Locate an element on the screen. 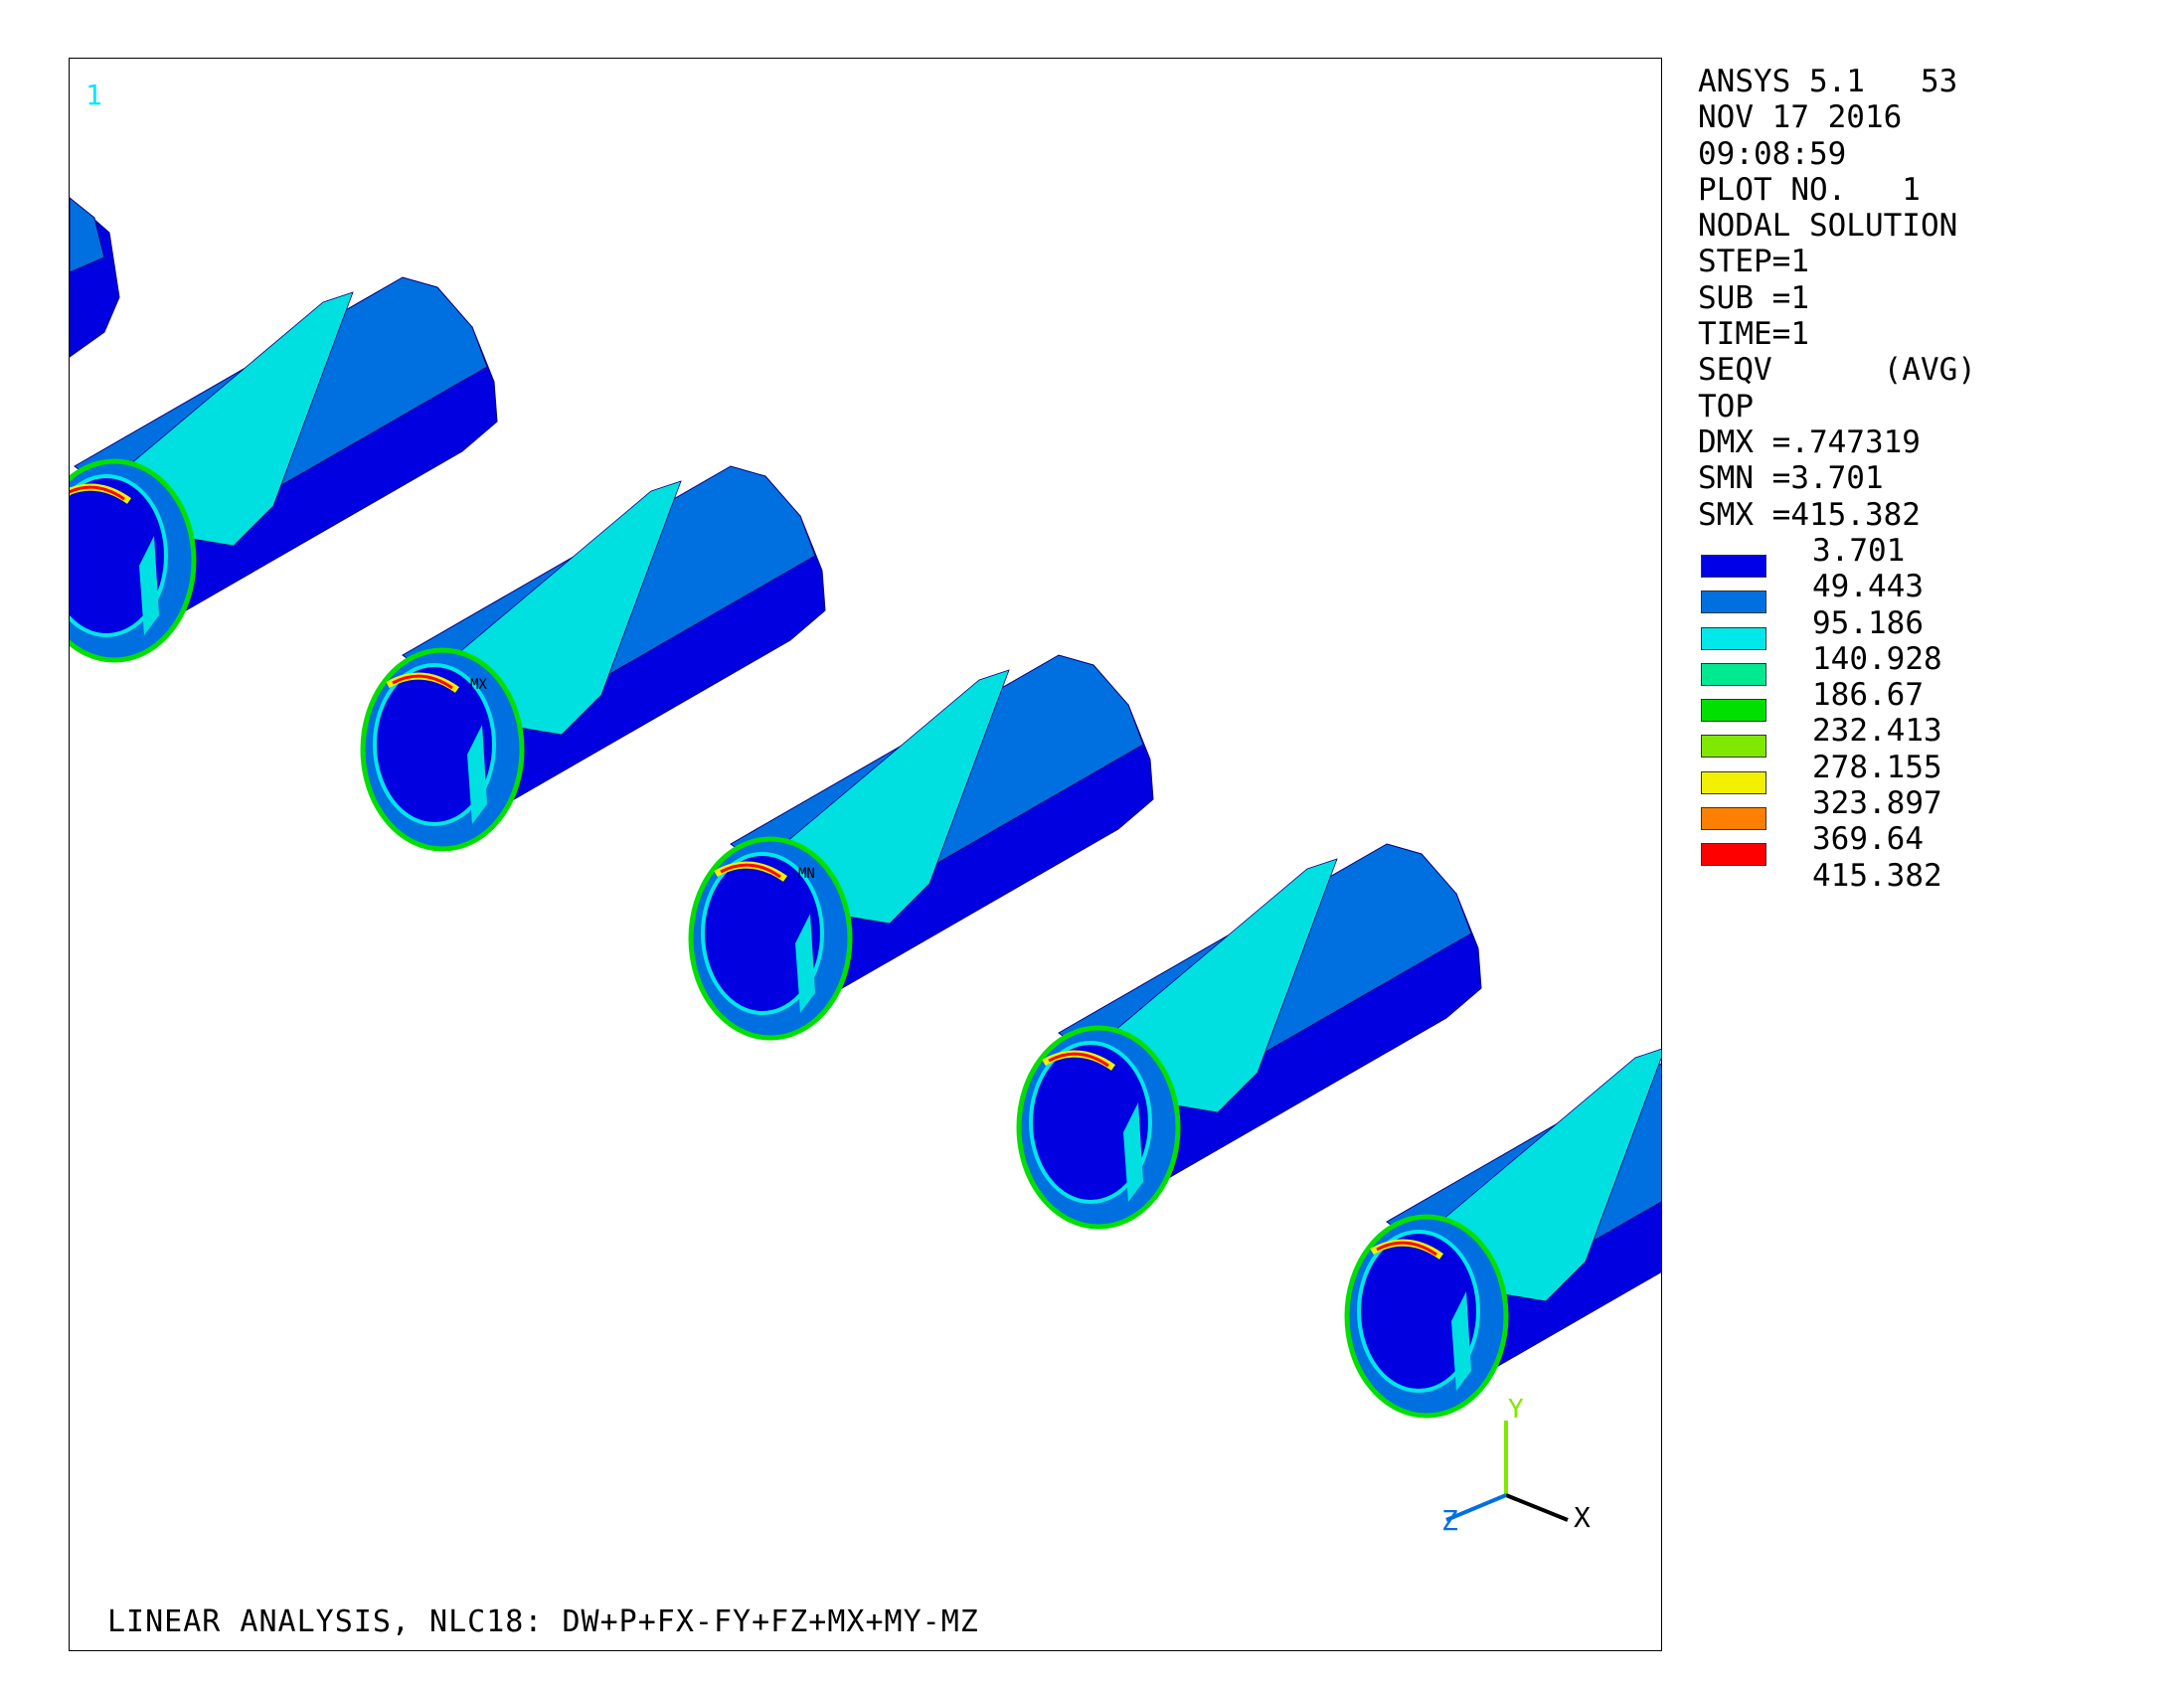 The height and width of the screenshot is (1687, 2184). info-line: ANSYS 5.1 53 is located at coordinates (1828, 81).